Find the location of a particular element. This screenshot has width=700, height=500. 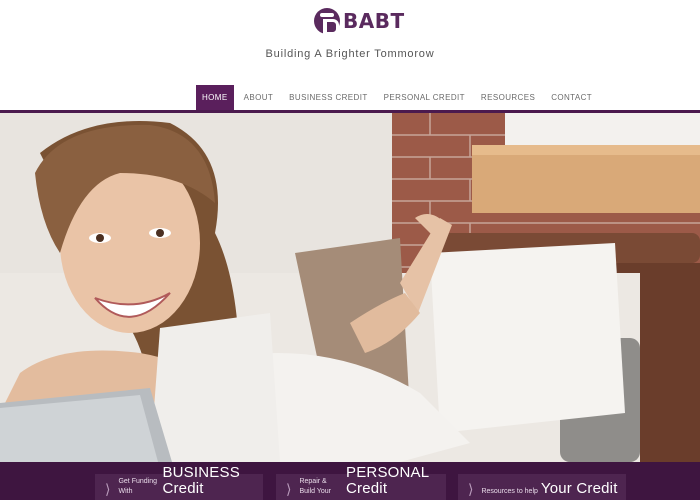

logo-text: BABT is located at coordinates (374, 21).